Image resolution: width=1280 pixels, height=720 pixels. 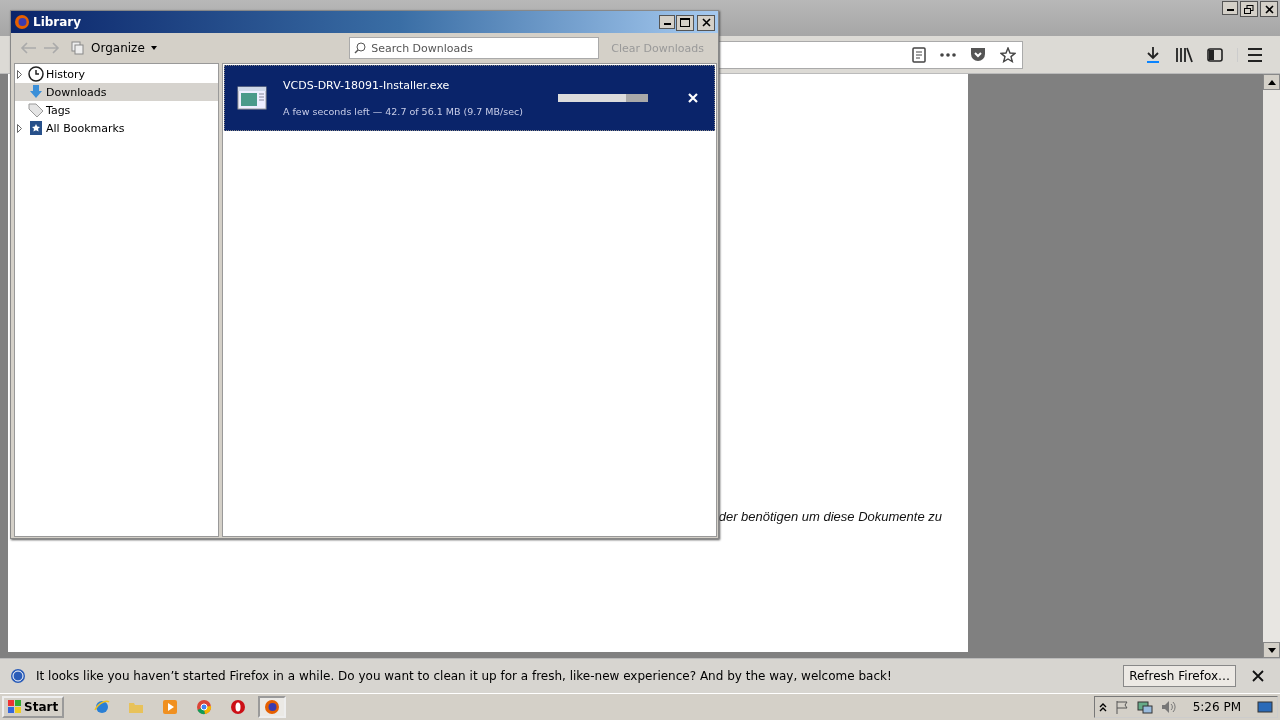 I want to click on network-icon, so click(x=1144, y=707).